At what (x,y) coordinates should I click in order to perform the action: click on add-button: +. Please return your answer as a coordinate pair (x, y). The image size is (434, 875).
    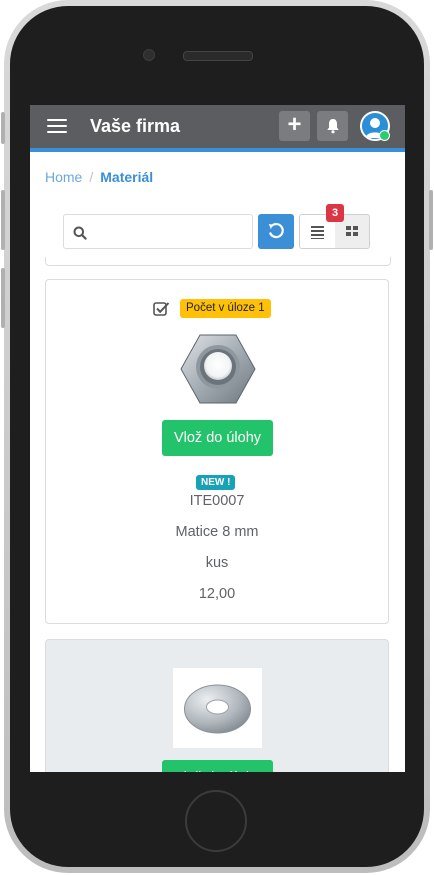
    Looking at the image, I should click on (294, 126).